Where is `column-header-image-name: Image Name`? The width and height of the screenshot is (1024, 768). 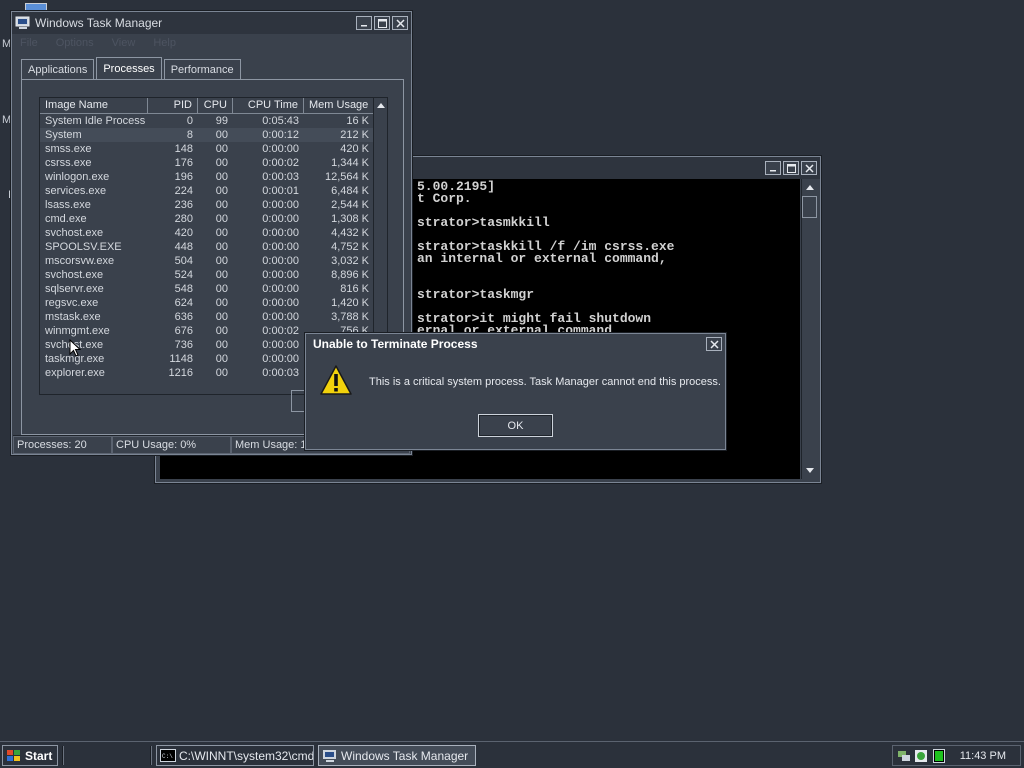
column-header-image-name: Image Name is located at coordinates (94, 106).